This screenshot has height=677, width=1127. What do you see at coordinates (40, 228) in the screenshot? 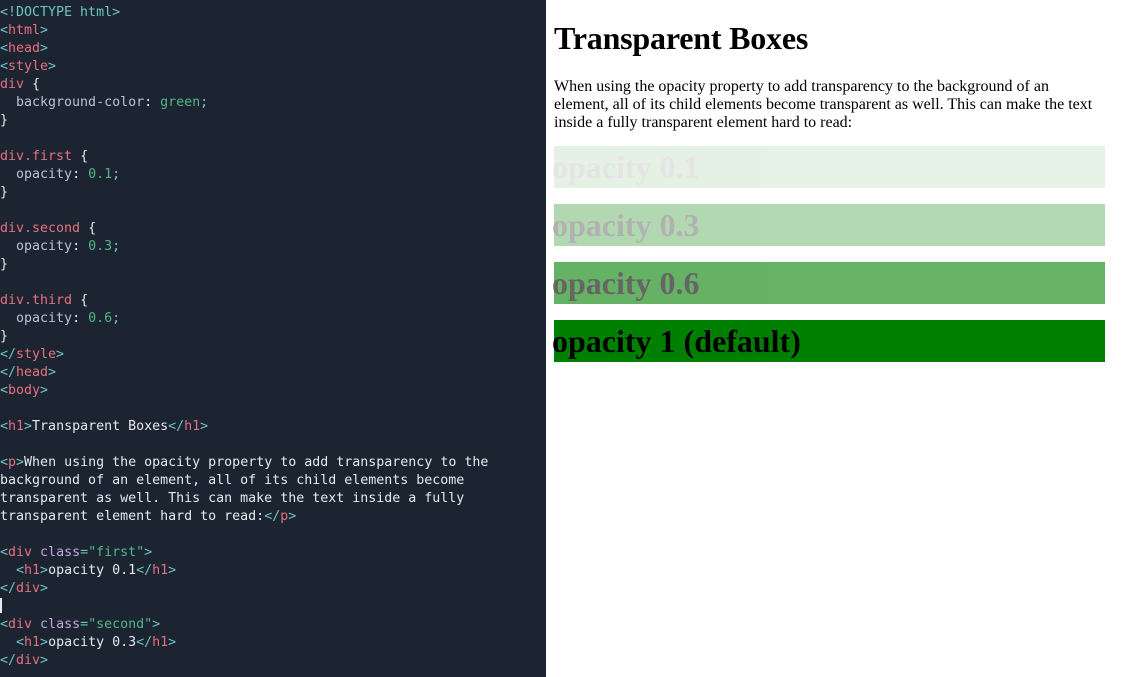
I see `code-token: div.second` at bounding box center [40, 228].